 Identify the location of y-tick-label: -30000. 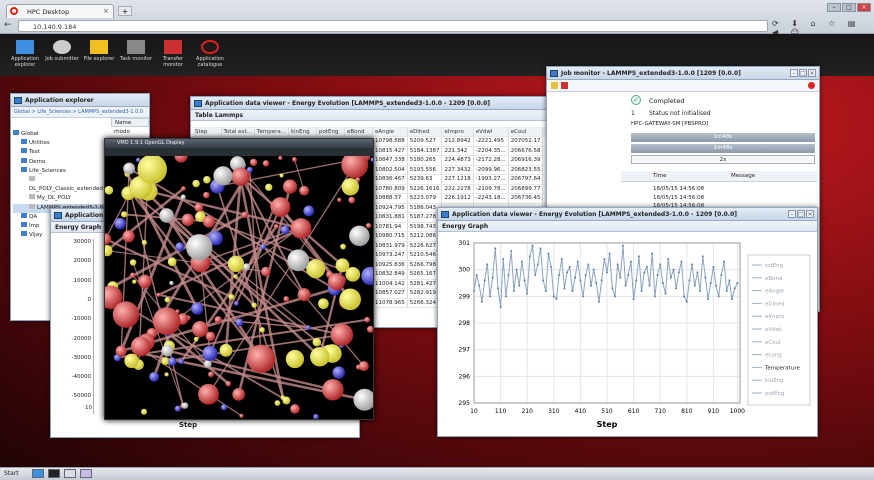
(81, 357).